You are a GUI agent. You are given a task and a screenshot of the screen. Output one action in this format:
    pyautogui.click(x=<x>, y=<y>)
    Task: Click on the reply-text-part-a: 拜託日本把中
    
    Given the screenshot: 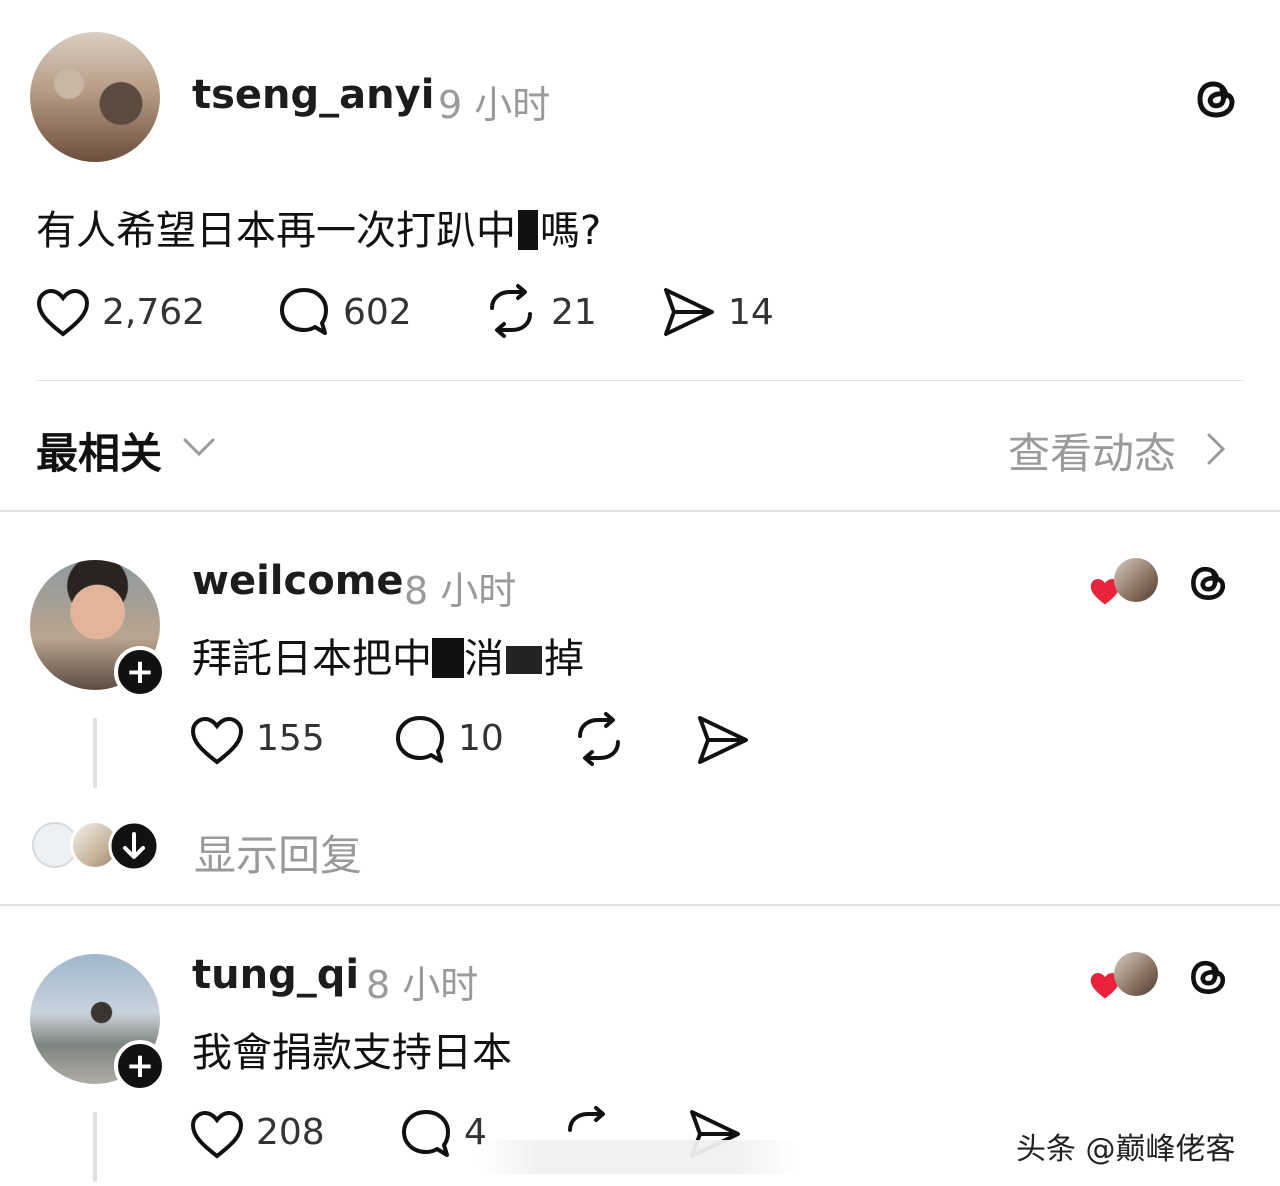 What is the action you would take?
    pyautogui.click(x=312, y=659)
    